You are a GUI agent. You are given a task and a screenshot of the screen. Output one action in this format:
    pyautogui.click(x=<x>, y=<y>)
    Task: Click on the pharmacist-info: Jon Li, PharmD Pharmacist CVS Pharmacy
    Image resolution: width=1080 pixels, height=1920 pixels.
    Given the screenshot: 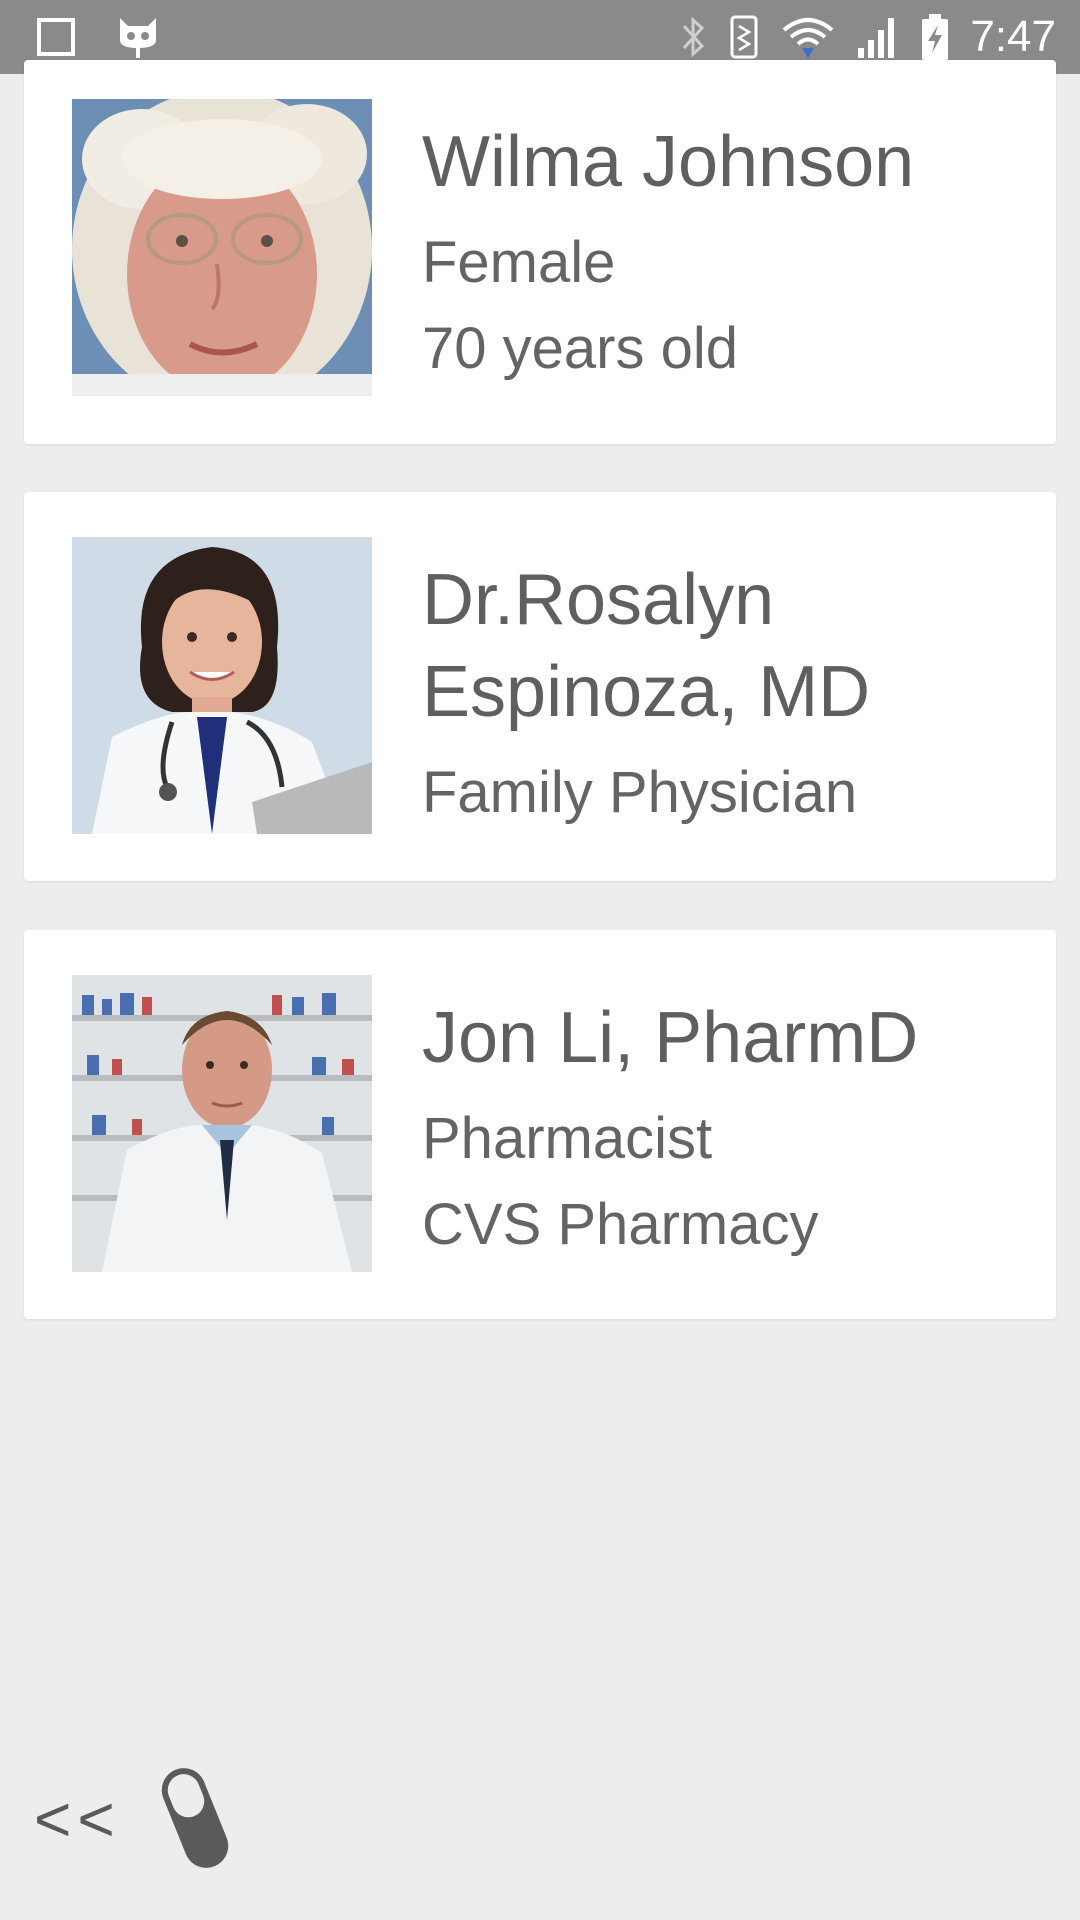 What is the action you would take?
    pyautogui.click(x=727, y=1130)
    